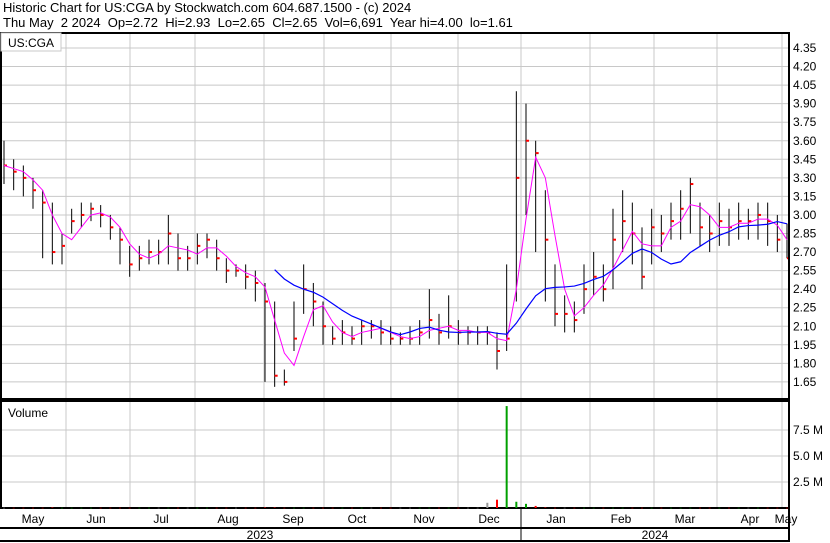 Image resolution: width=830 pixels, height=543 pixels. What do you see at coordinates (750, 519) in the screenshot?
I see `month-label: Apr` at bounding box center [750, 519].